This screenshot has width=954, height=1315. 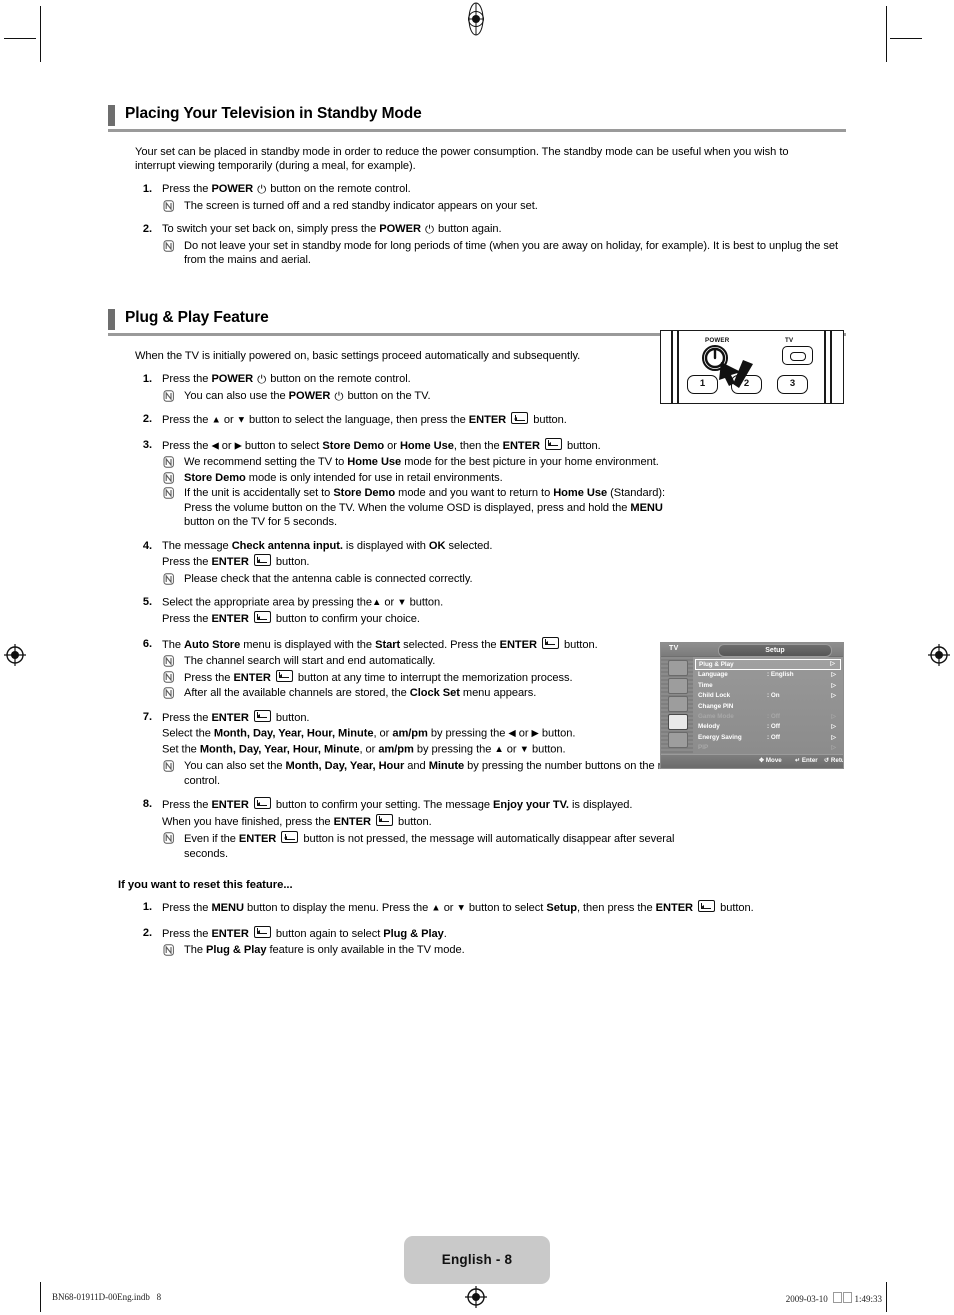 I want to click on osd-hint-bar: ✥ Move ↵ Enter ↺ Return, so click(x=752, y=761).